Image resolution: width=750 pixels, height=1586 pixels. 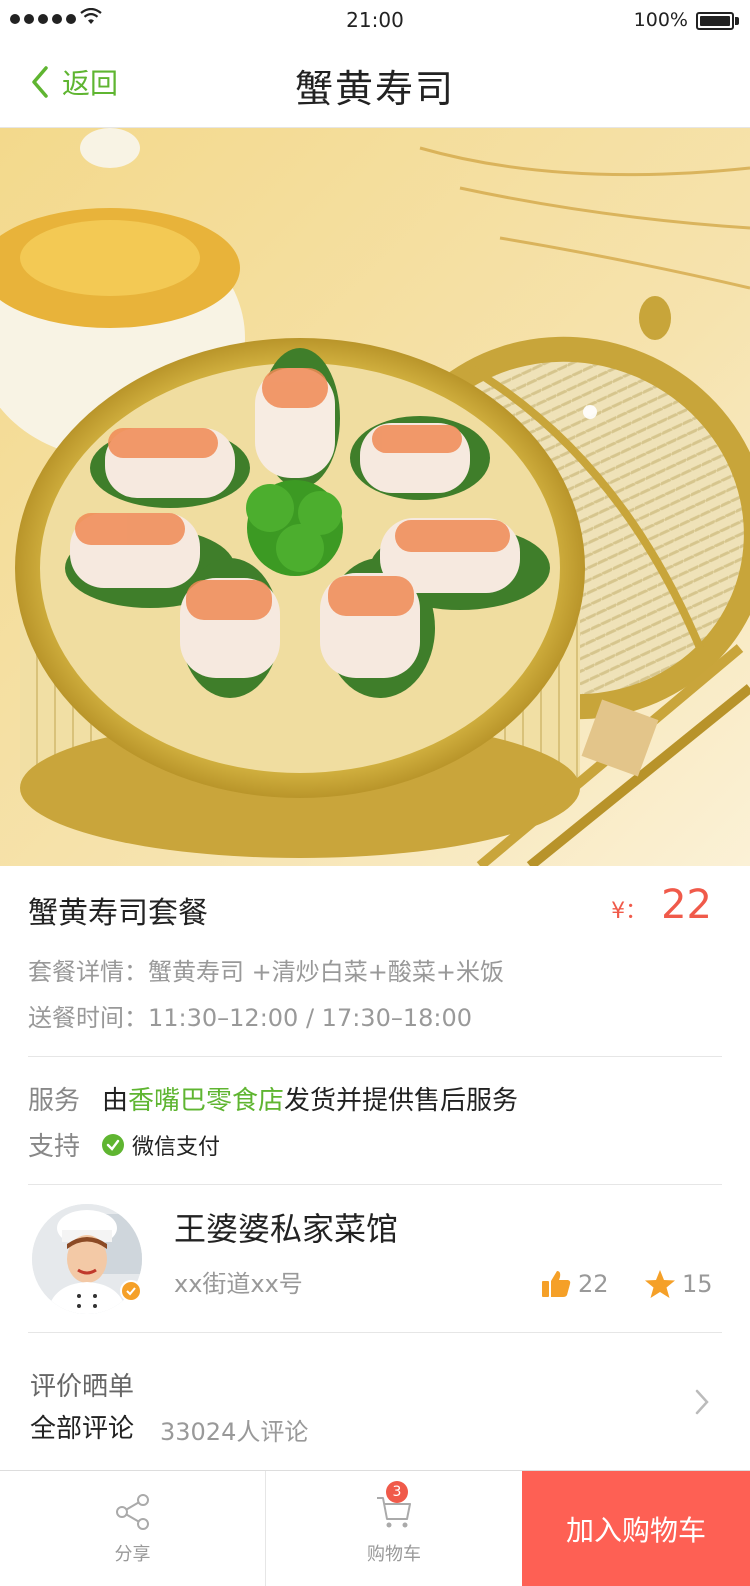 I want to click on battery-tip, so click(x=737, y=21).